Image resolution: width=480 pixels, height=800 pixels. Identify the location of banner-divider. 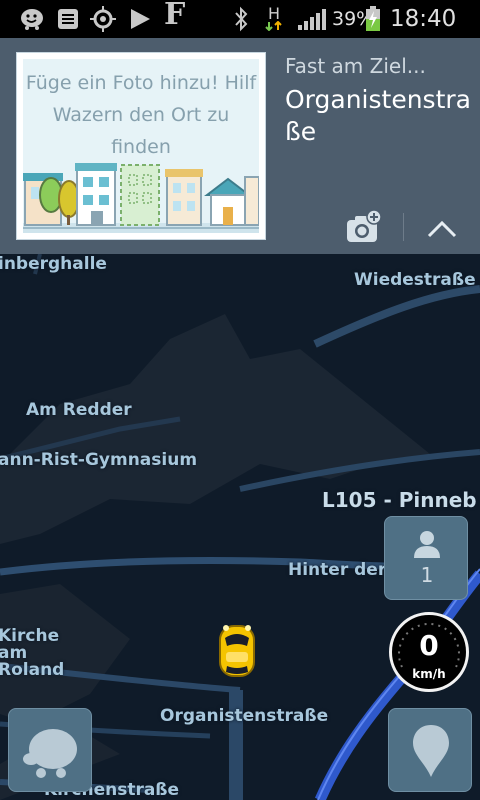
(403, 227).